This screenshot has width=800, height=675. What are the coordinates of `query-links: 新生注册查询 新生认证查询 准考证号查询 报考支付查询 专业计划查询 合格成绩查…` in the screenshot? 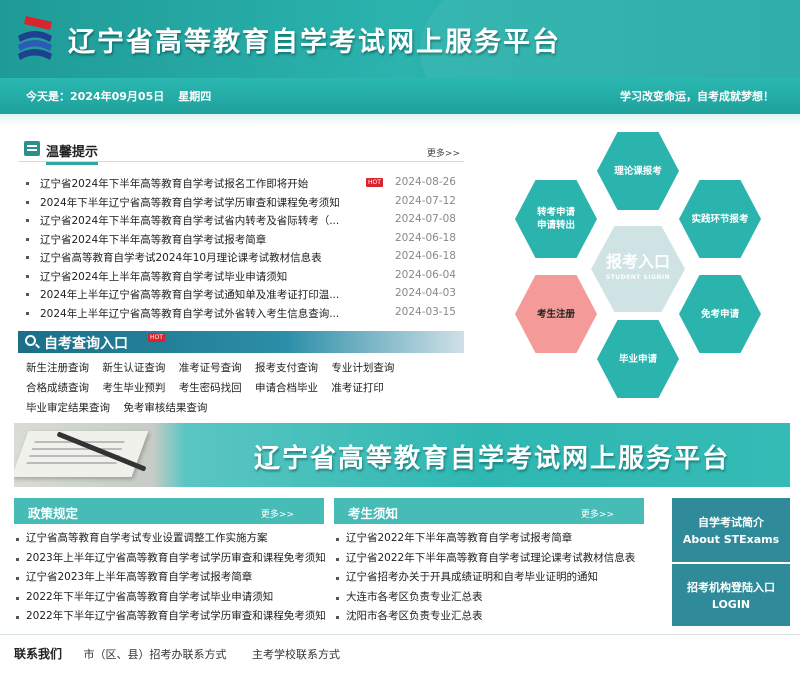 It's located at (246, 388).